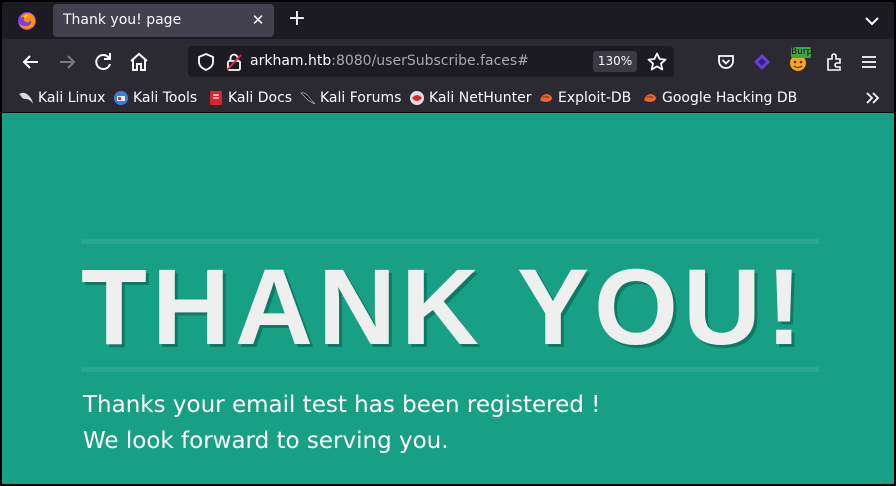  What do you see at coordinates (450, 369) in the screenshot?
I see `bottom-divider` at bounding box center [450, 369].